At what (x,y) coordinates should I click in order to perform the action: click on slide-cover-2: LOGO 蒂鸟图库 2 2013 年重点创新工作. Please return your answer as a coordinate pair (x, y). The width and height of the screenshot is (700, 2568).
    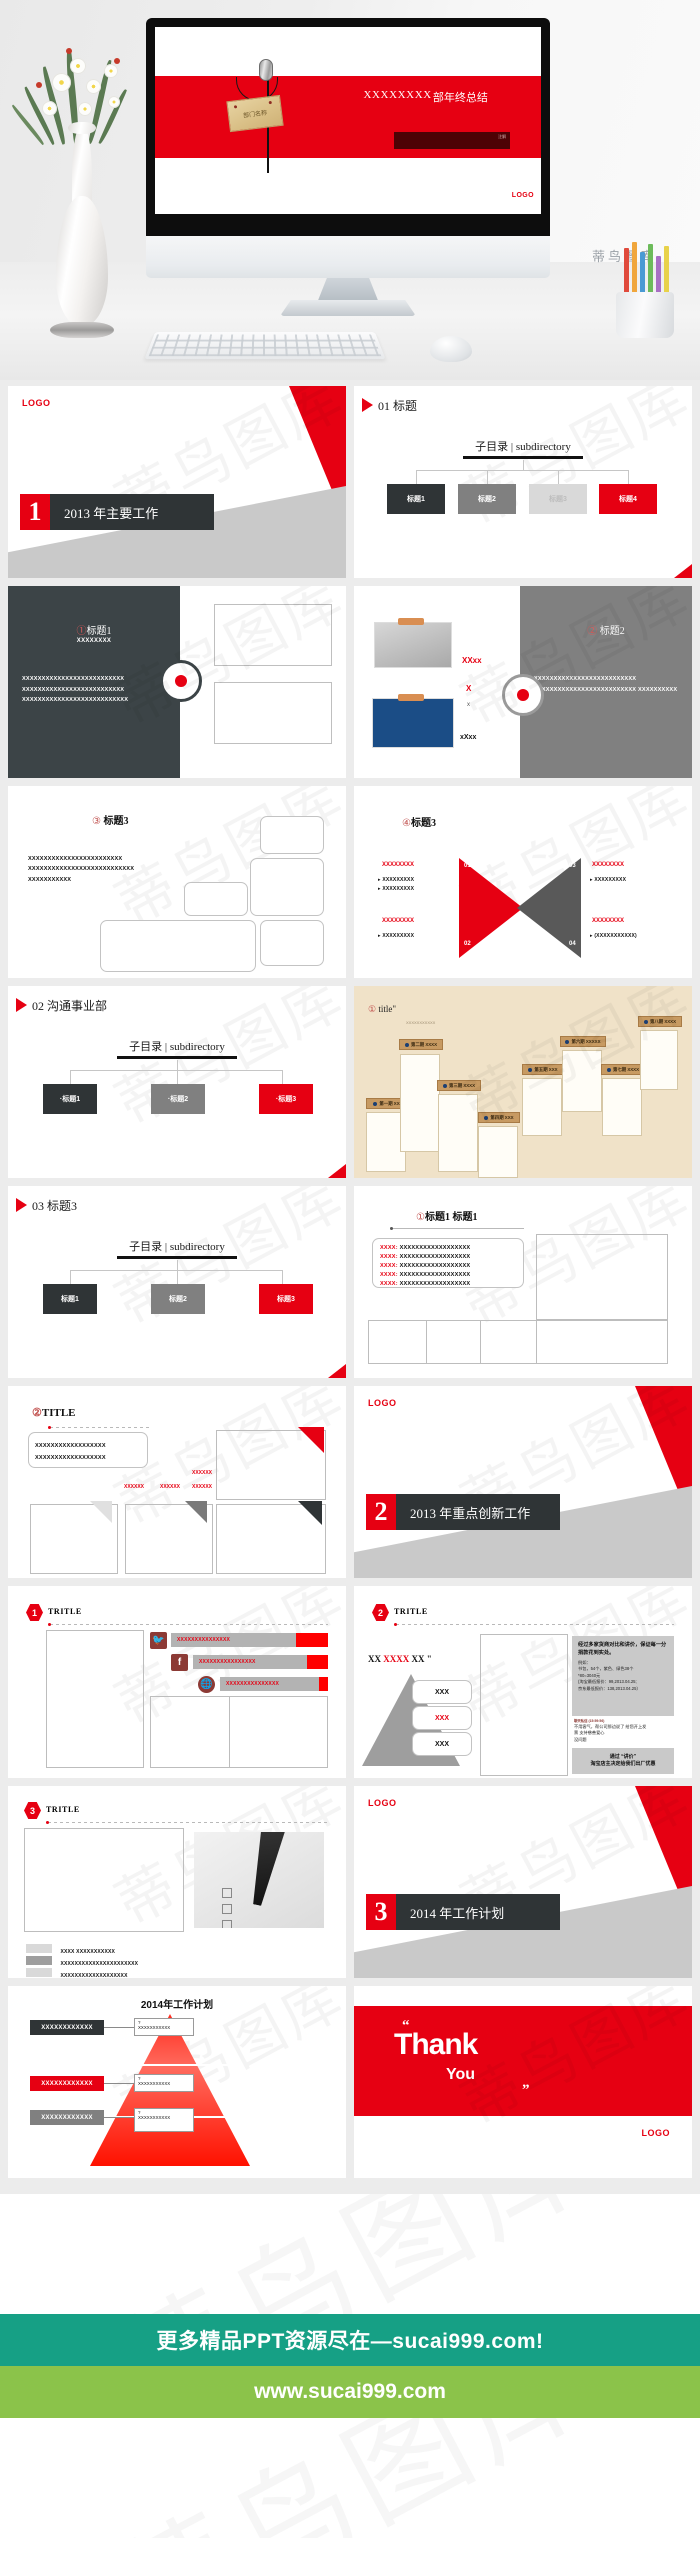
    Looking at the image, I should click on (523, 1482).